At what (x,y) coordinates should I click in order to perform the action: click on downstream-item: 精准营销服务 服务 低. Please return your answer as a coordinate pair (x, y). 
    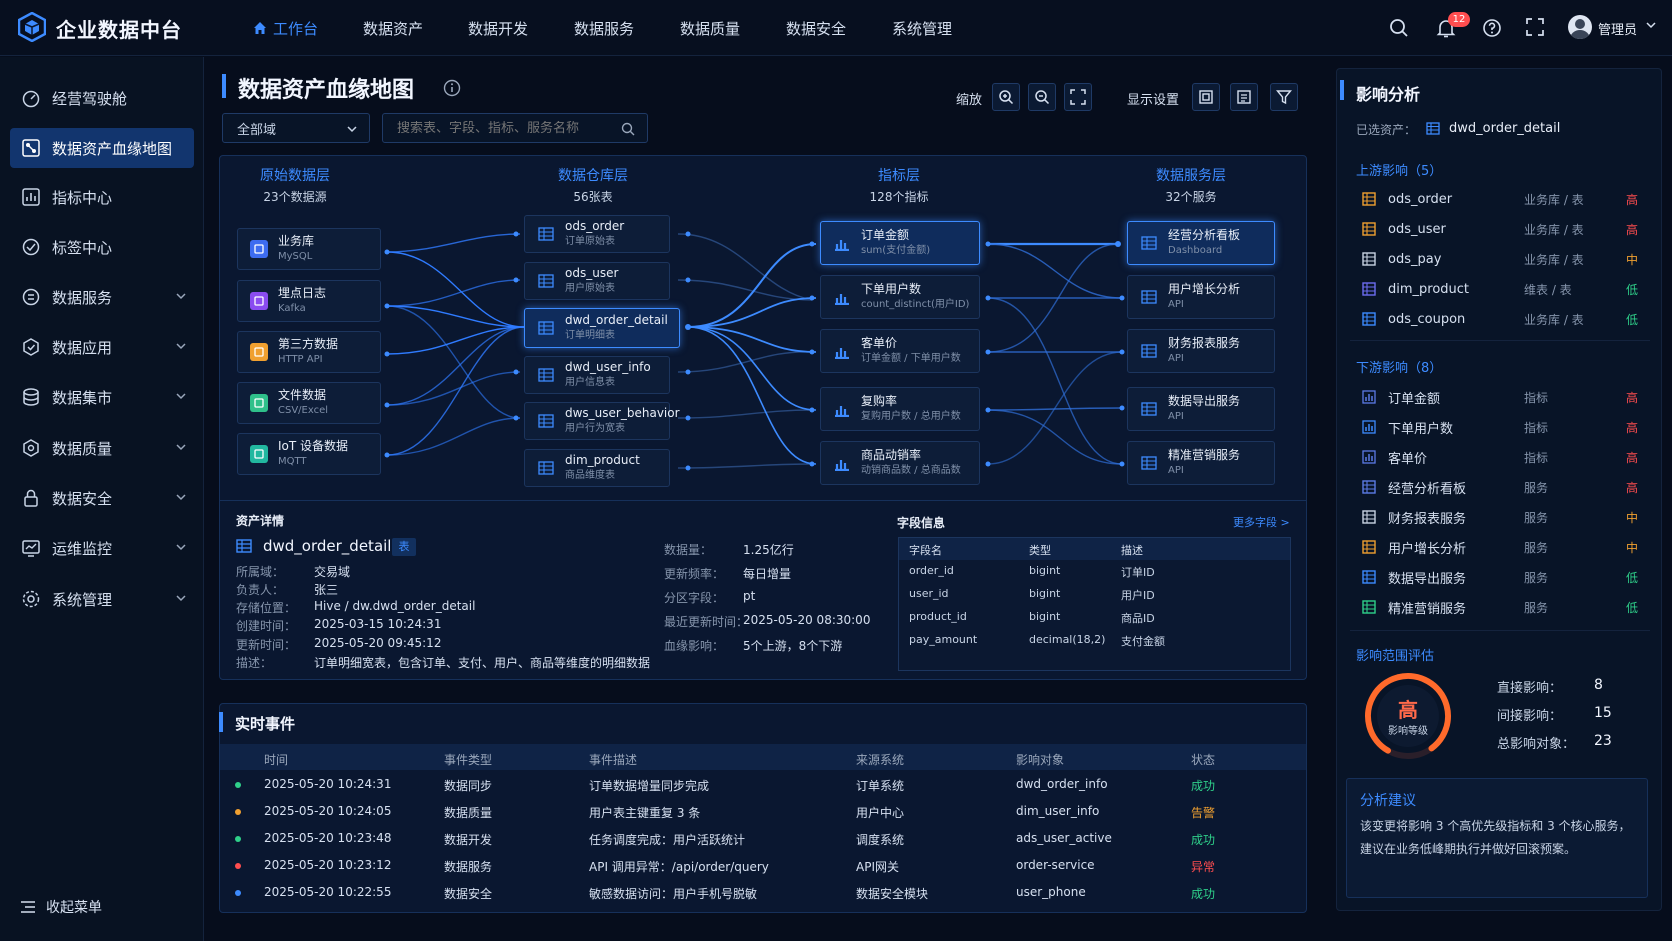
    Looking at the image, I should click on (1502, 607).